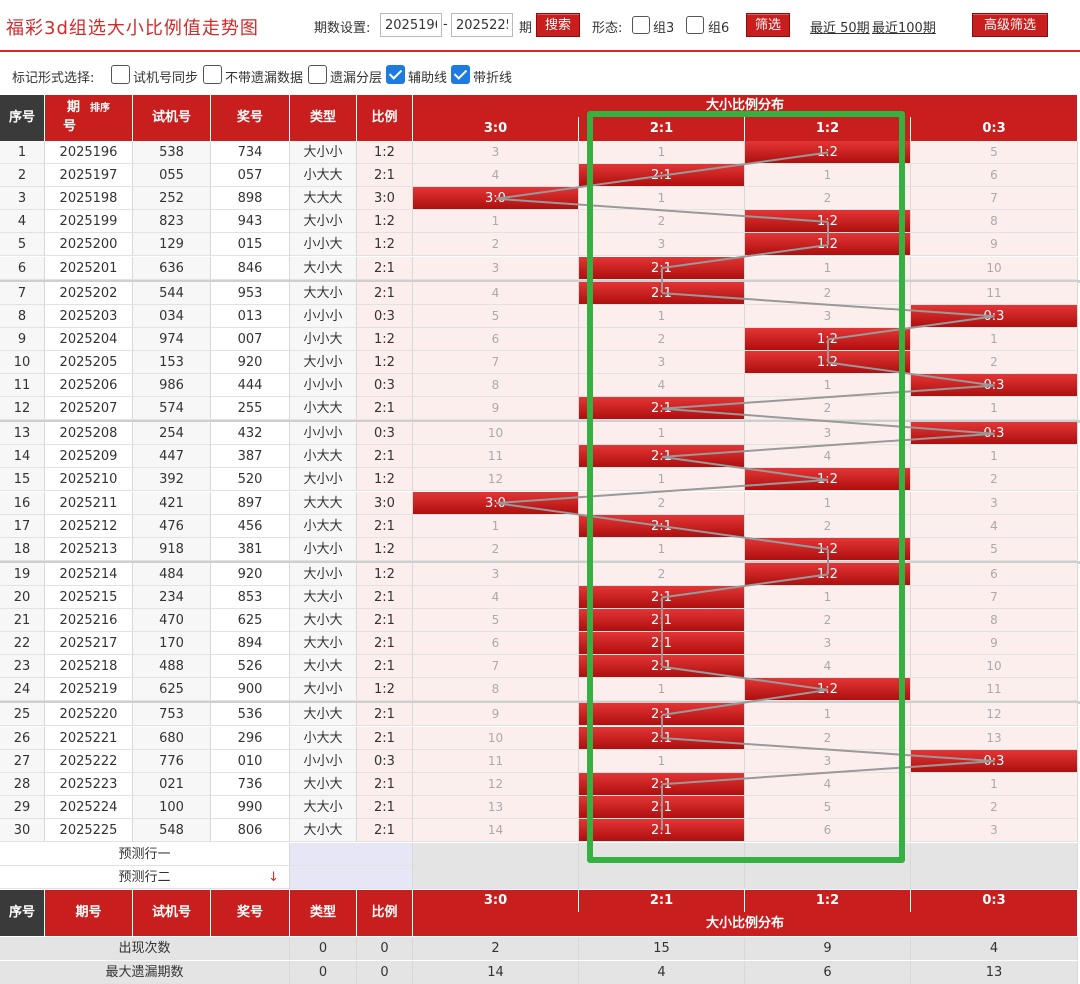 The image size is (1080, 984). I want to click on sync-trial-checkbox, so click(120, 74).